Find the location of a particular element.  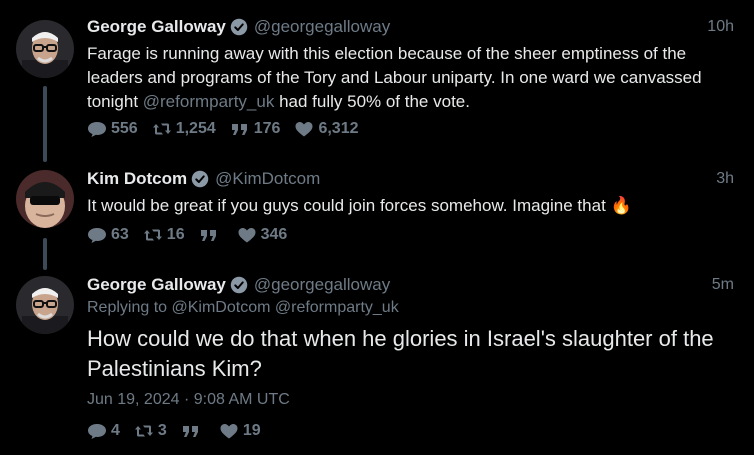

tweet-actions: 556 1,254 176 6,312 is located at coordinates (230, 129).